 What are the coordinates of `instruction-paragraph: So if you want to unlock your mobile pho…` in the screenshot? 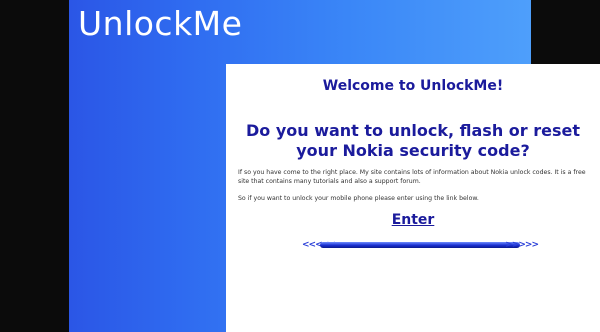 It's located at (358, 198).